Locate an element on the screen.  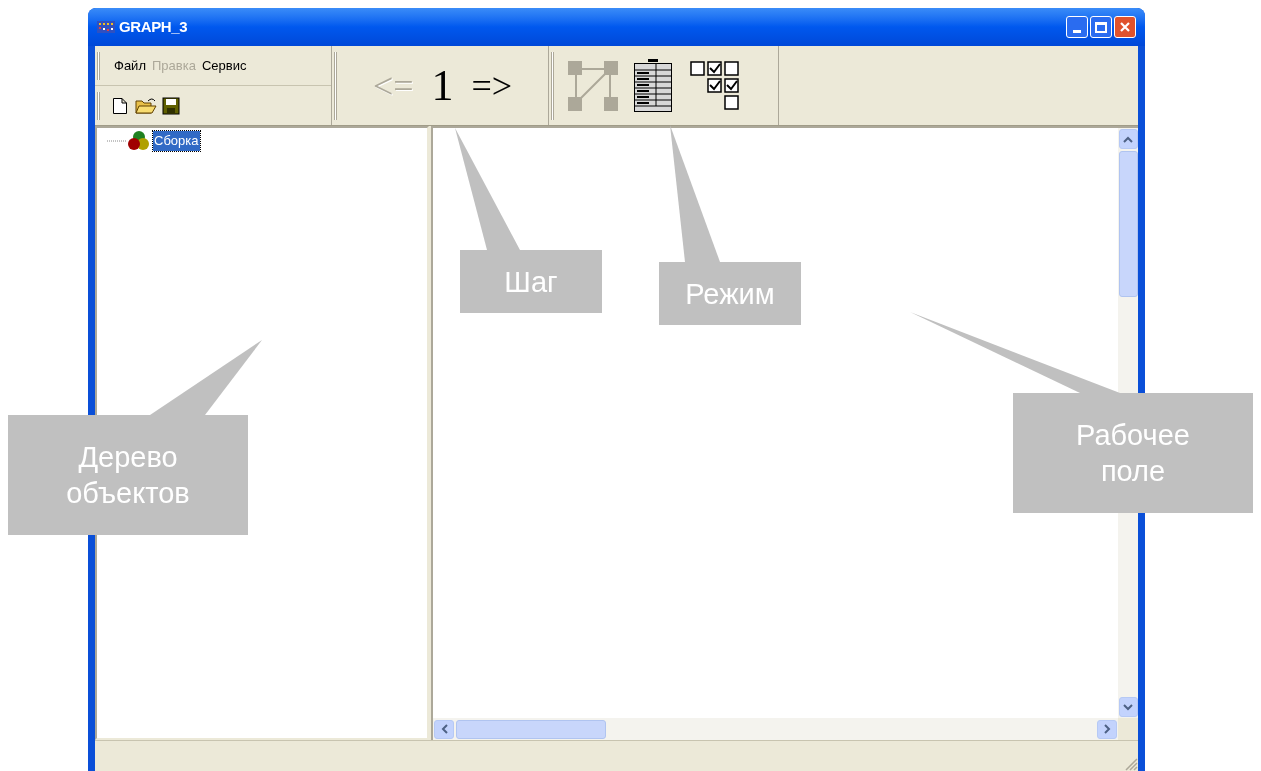
callout-label: Шаг is located at coordinates (531, 282).